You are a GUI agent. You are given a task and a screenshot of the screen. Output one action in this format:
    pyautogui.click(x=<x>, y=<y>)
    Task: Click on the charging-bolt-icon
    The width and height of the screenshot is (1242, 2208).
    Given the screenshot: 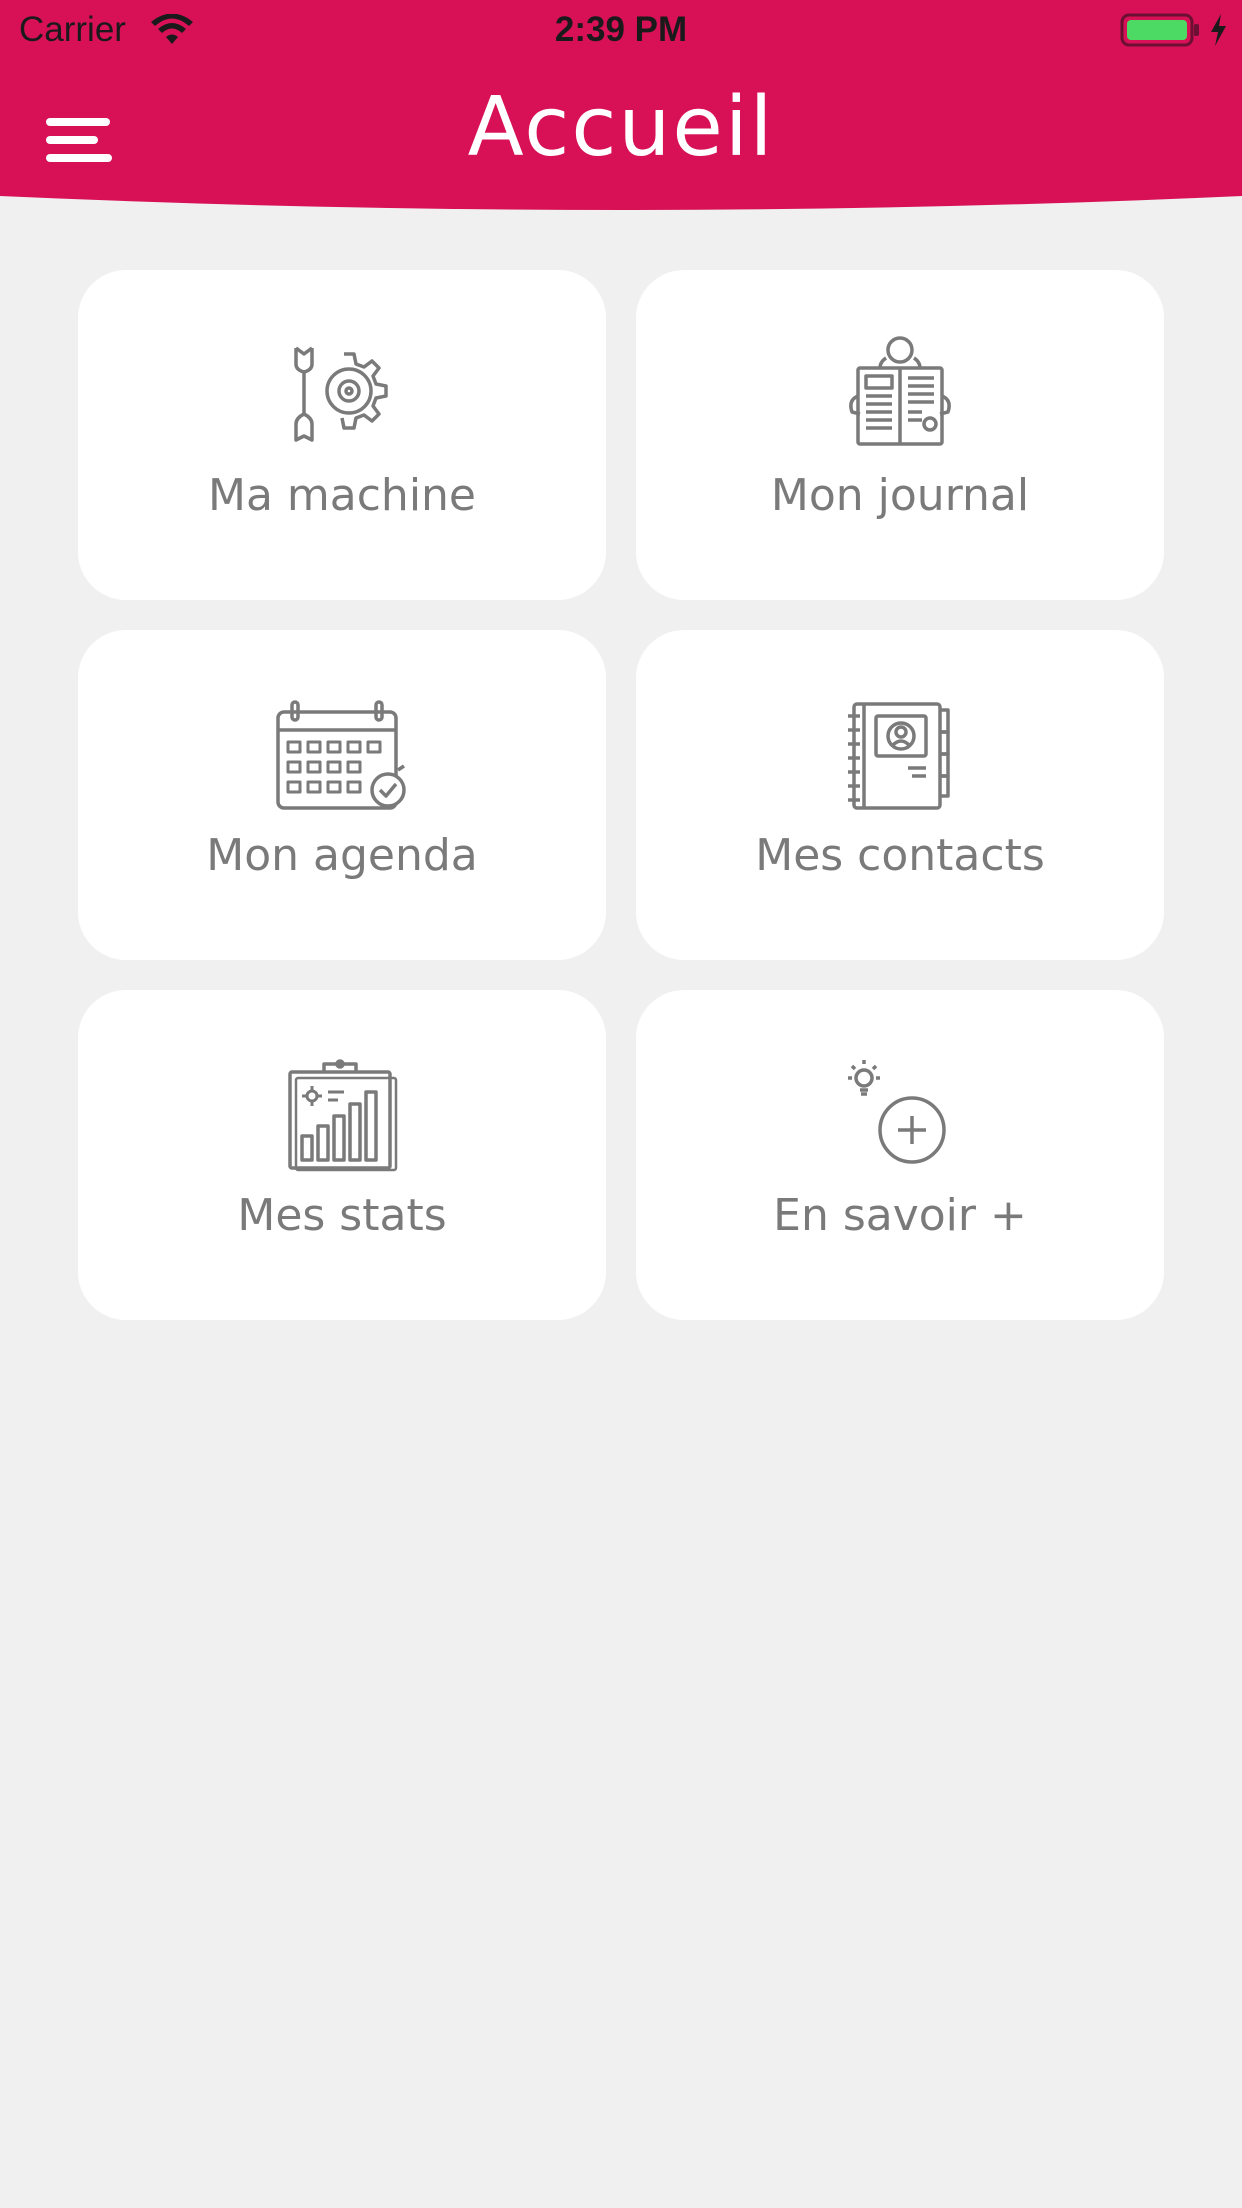 What is the action you would take?
    pyautogui.click(x=1218, y=30)
    